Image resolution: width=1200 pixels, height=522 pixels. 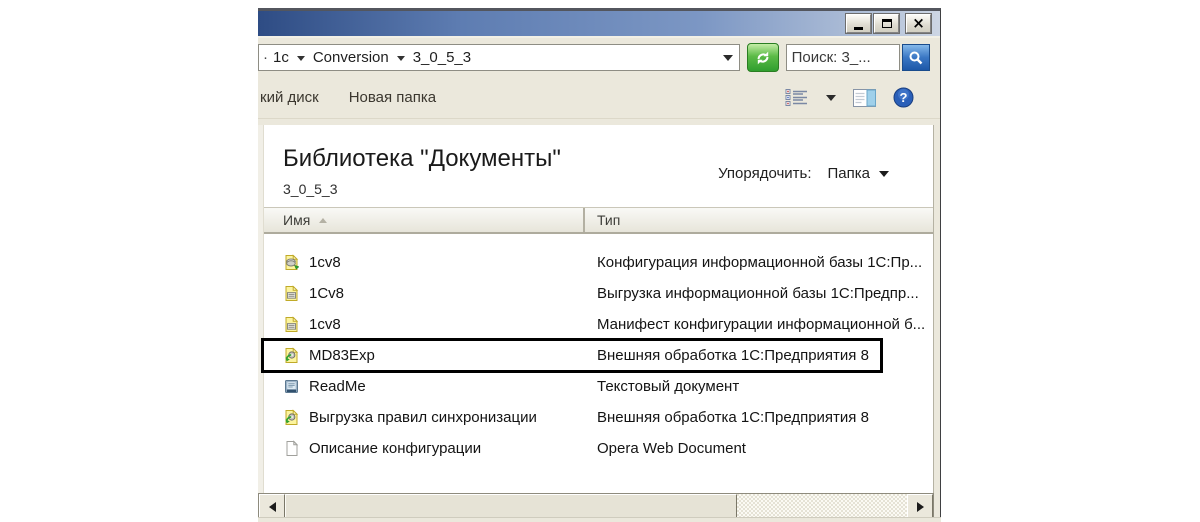 I want to click on file-type: Текстовый документ, so click(x=668, y=386).